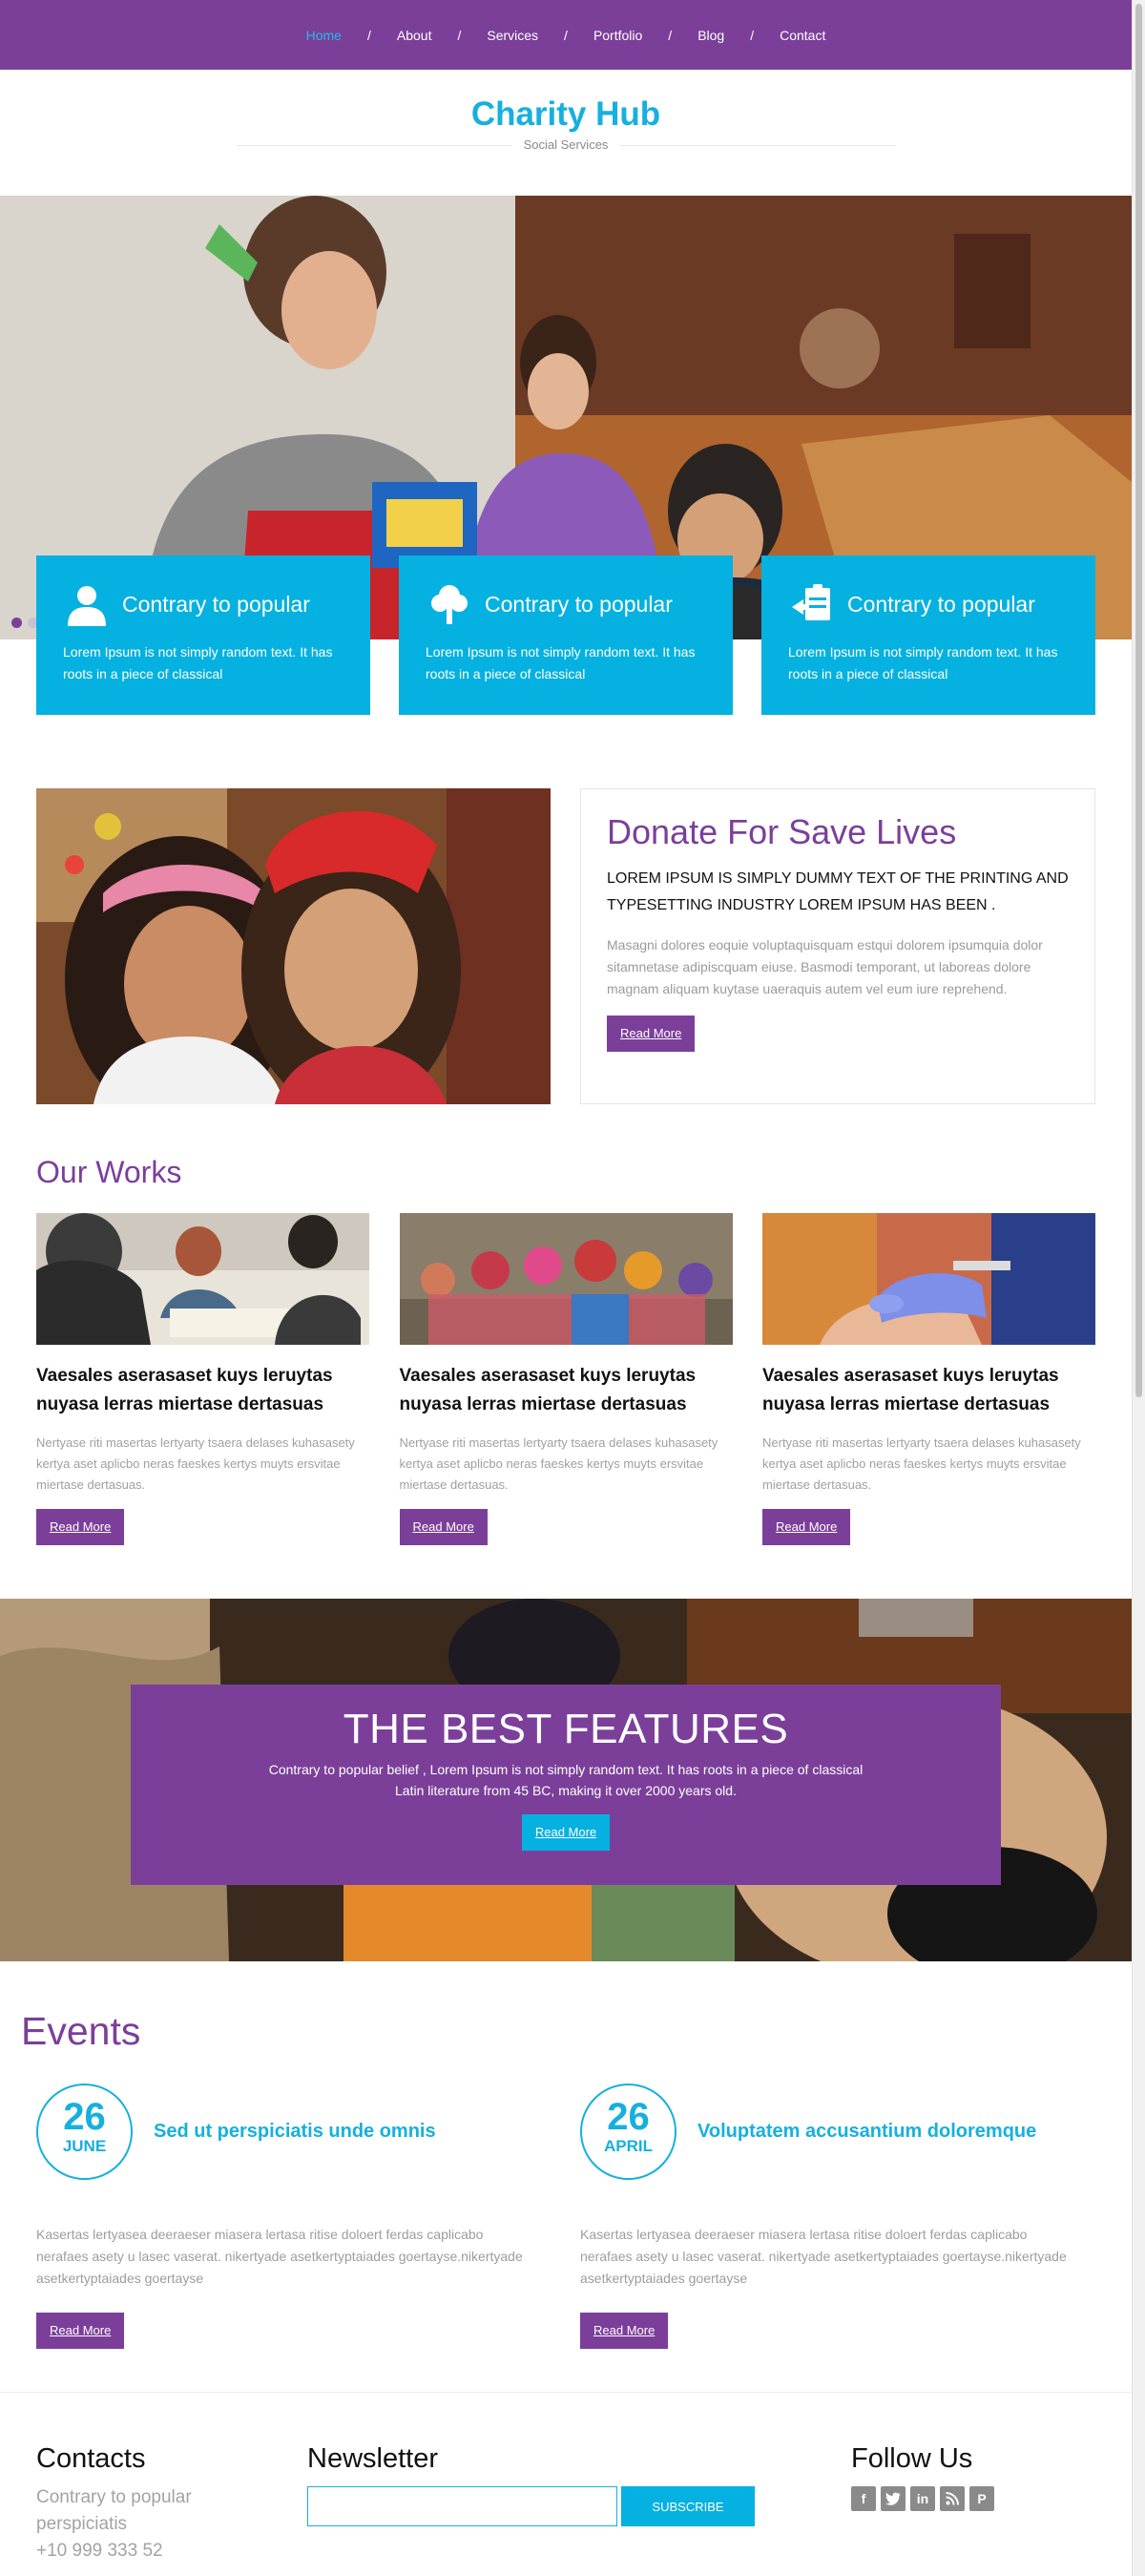  I want to click on donate-title: Donate For Save Lives, so click(782, 831).